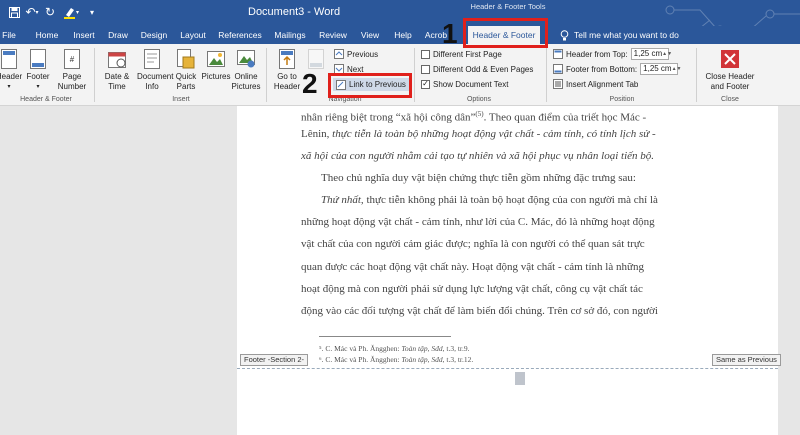 Image resolution: width=800 pixels, height=435 pixels. Describe the element at coordinates (363, 54) in the screenshot. I see `previous-label: Previous` at that location.